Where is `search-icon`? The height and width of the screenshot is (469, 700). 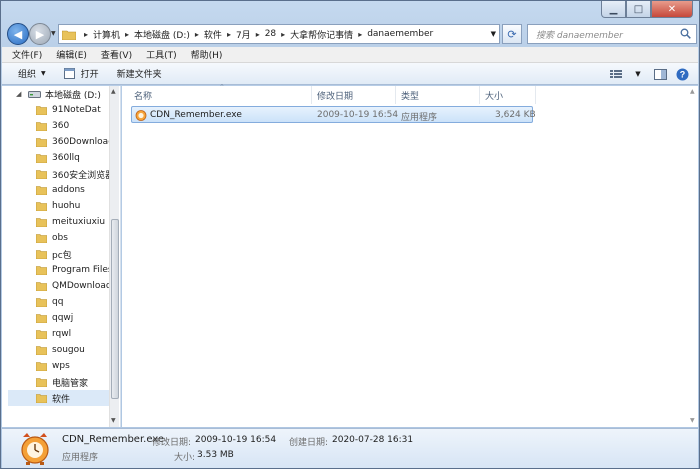 search-icon is located at coordinates (685, 33).